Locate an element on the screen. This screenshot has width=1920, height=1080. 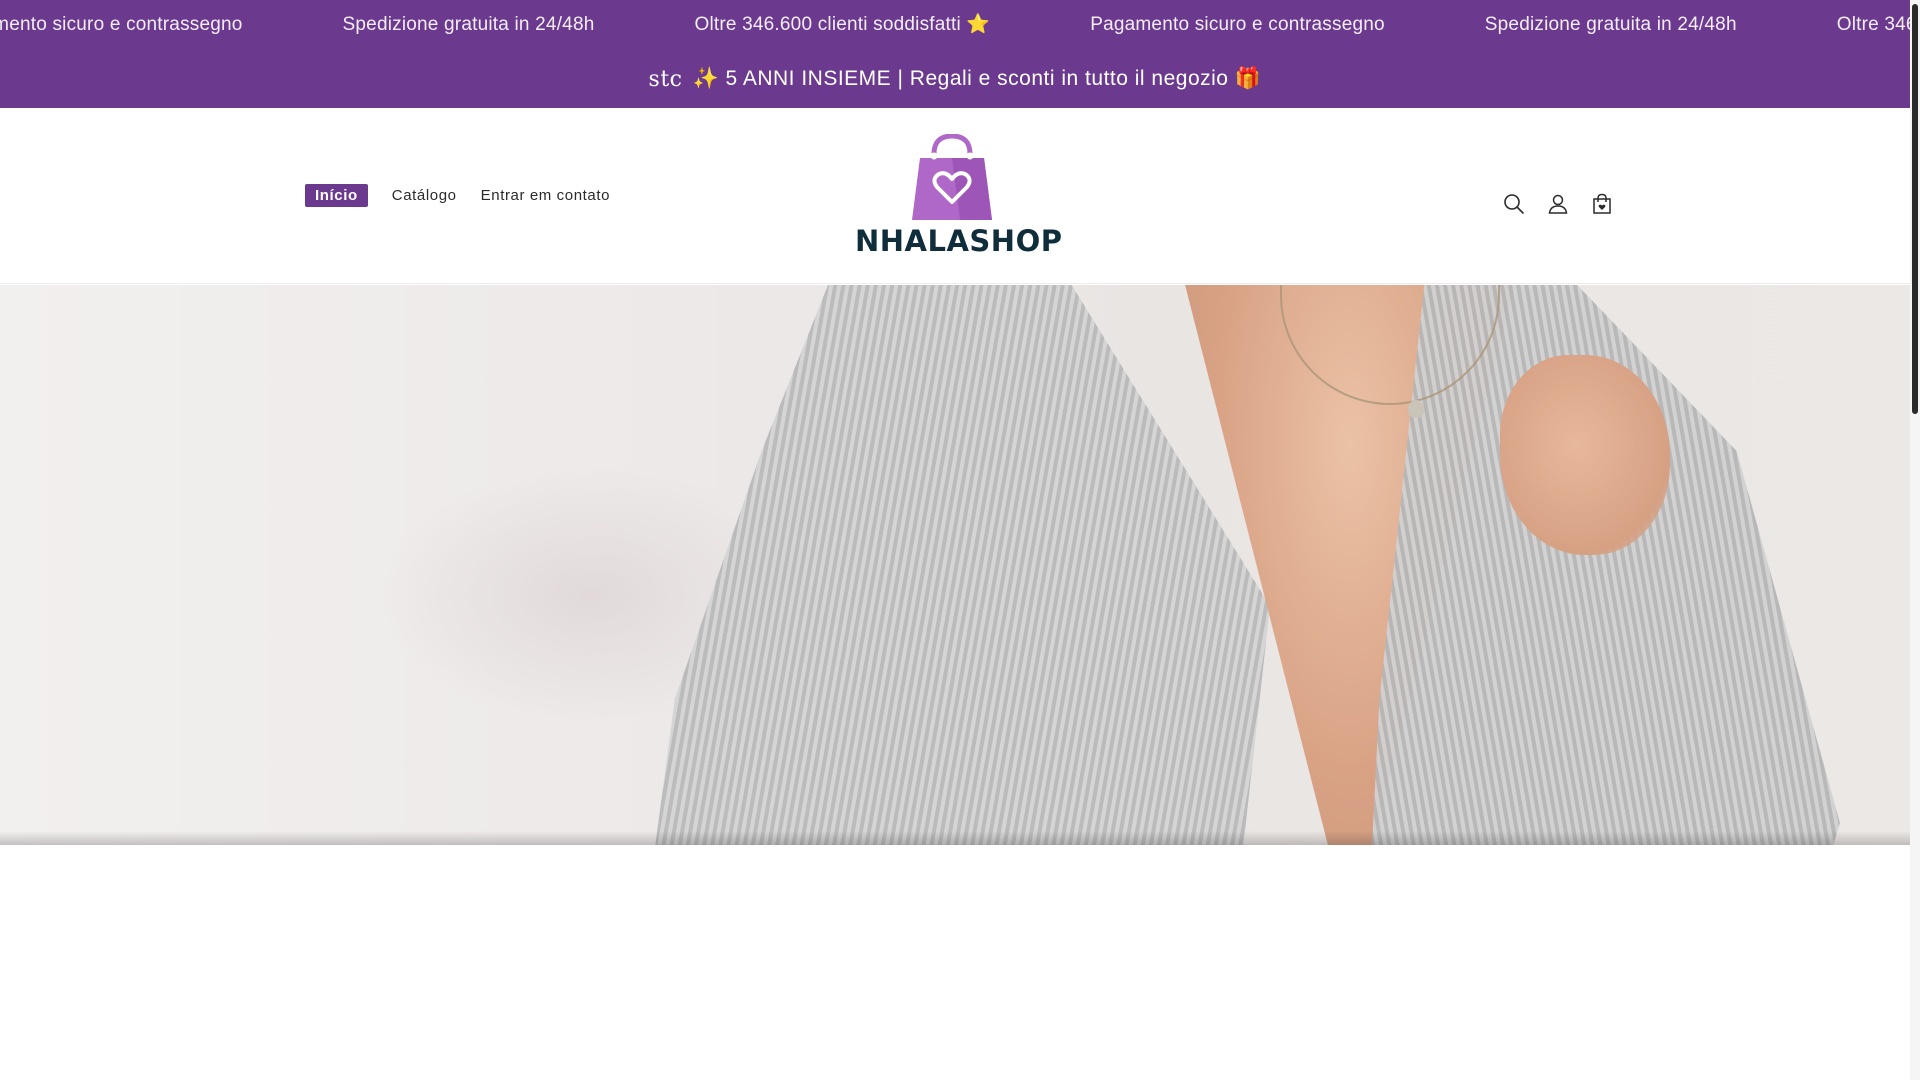
search-button is located at coordinates (1514, 204).